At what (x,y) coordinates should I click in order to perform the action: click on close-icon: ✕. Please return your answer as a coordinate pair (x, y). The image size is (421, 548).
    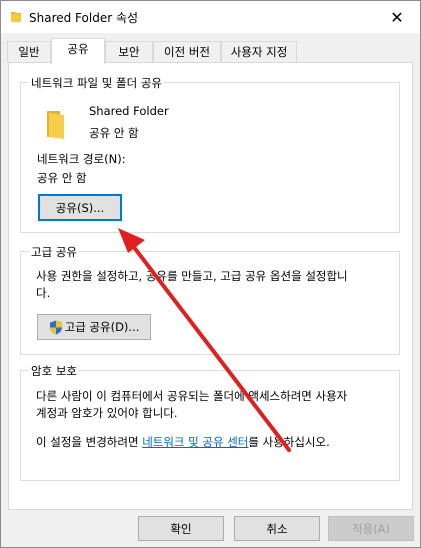
    Looking at the image, I should click on (397, 17).